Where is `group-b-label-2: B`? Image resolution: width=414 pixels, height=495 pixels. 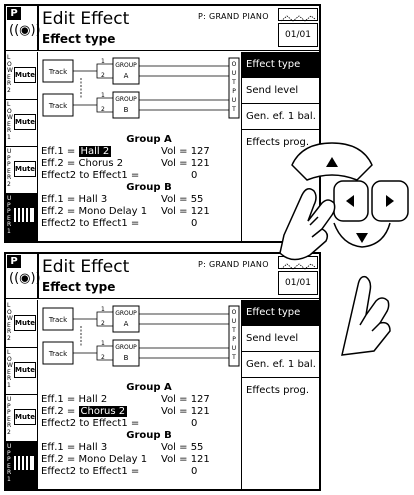
group-b-label-2: B is located at coordinates (126, 358).